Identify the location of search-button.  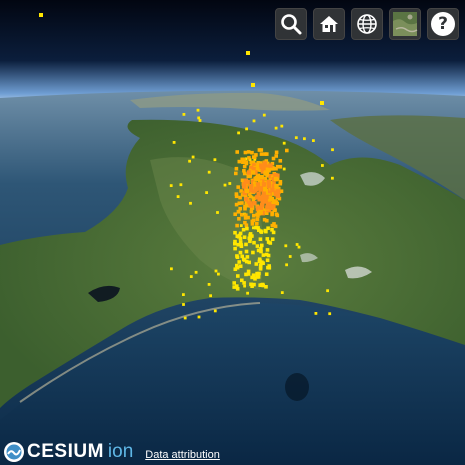
(291, 24).